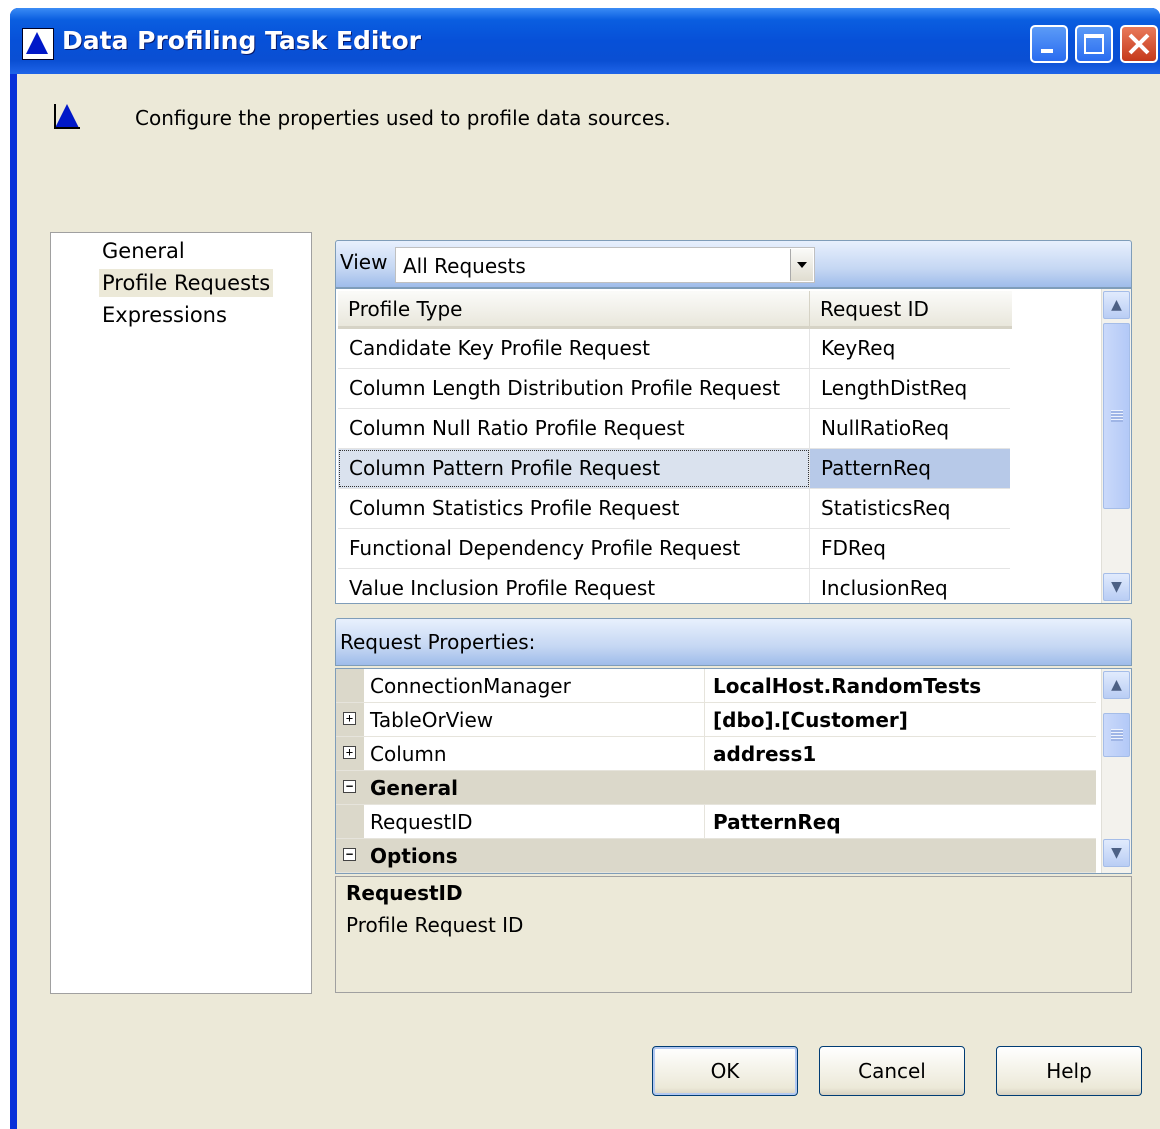 The image size is (1160, 1129). Describe the element at coordinates (464, 266) in the screenshot. I see `view-dropdown-value: All Requests` at that location.